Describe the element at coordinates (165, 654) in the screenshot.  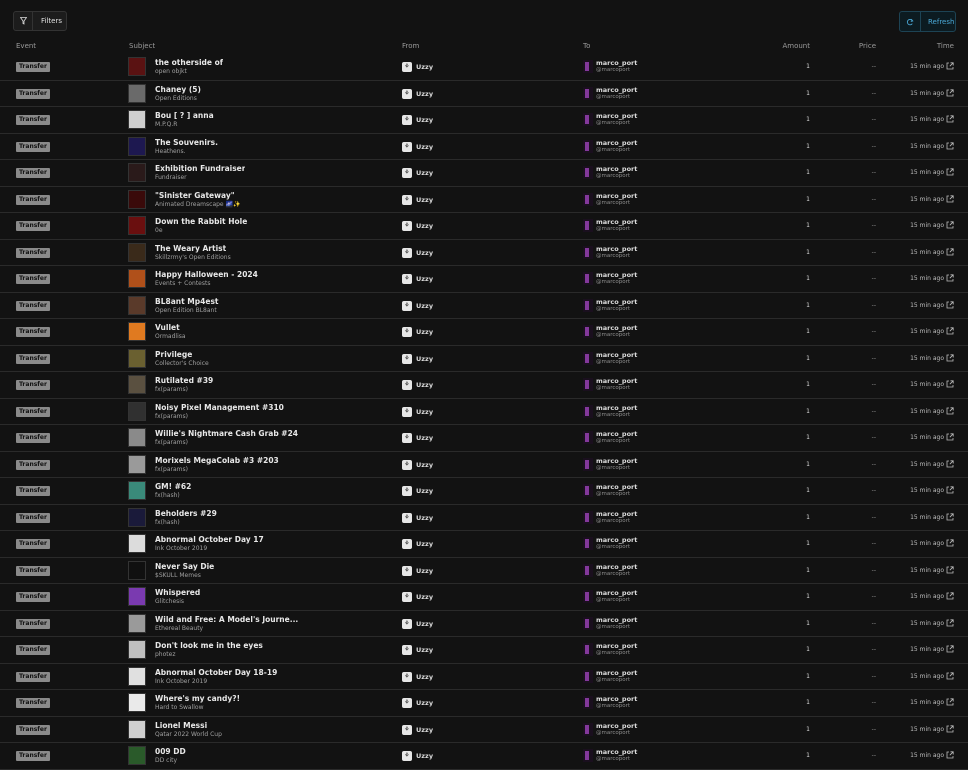
I see `collection-name: photez` at that location.